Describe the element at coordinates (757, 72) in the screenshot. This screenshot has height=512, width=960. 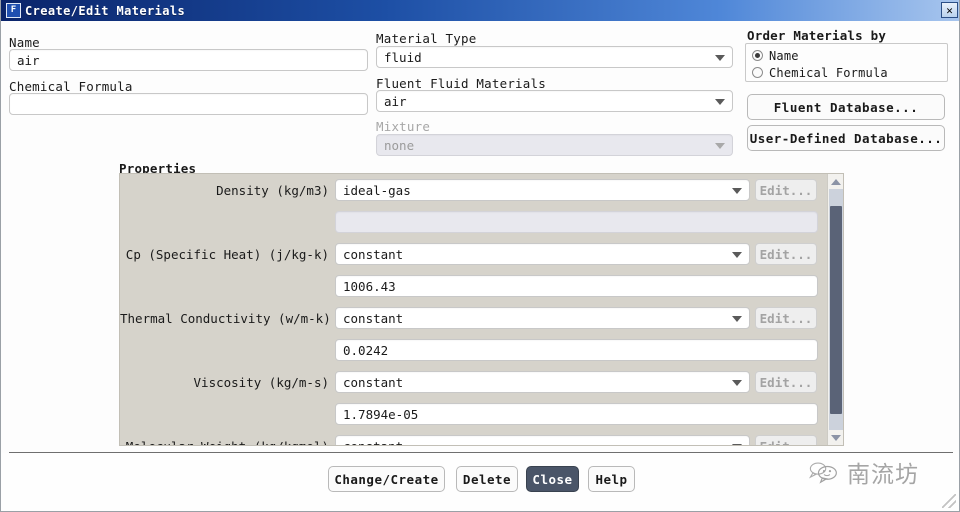
I see `radio-unselected-icon` at that location.